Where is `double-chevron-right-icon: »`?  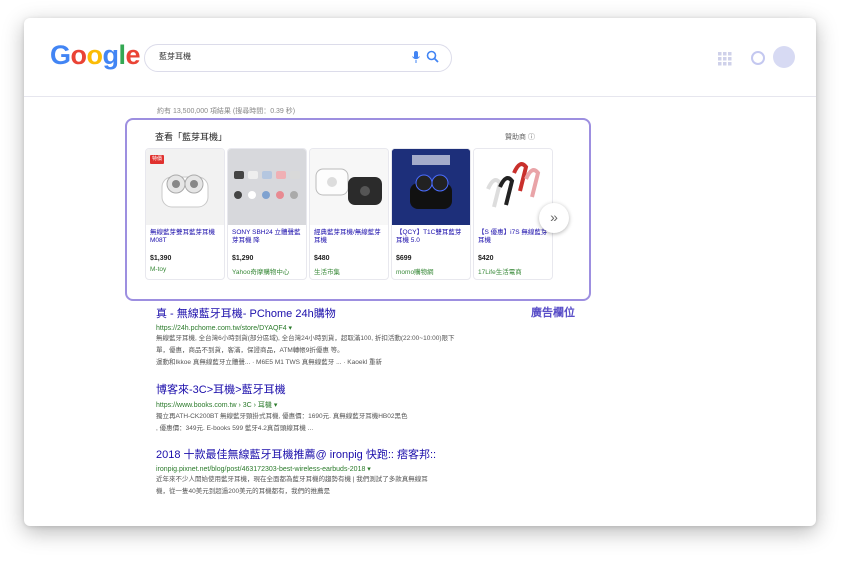
double-chevron-right-icon: » is located at coordinates (554, 218).